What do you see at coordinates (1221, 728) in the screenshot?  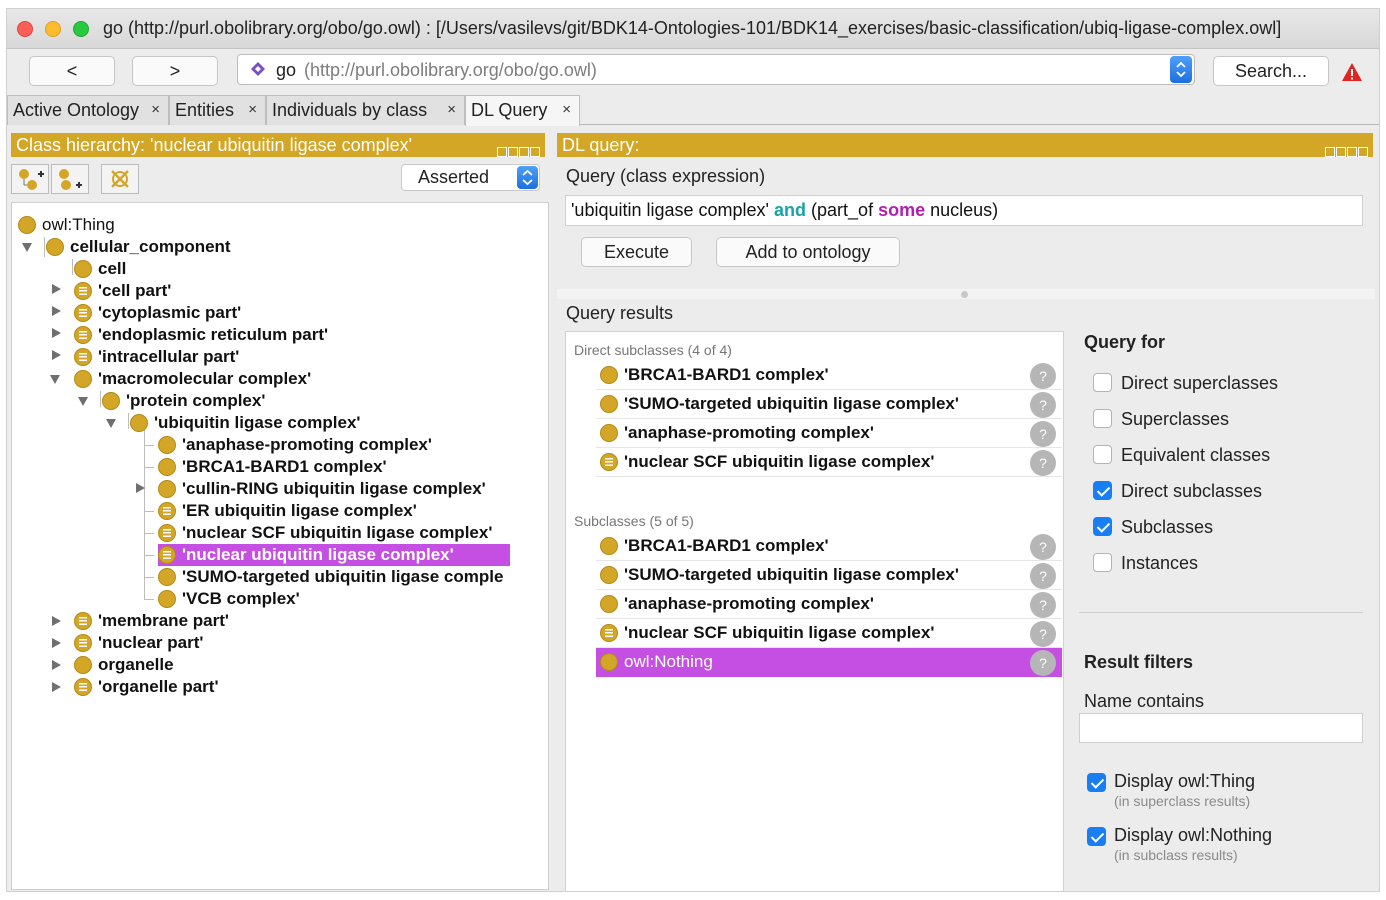 I see `name-contains-input` at bounding box center [1221, 728].